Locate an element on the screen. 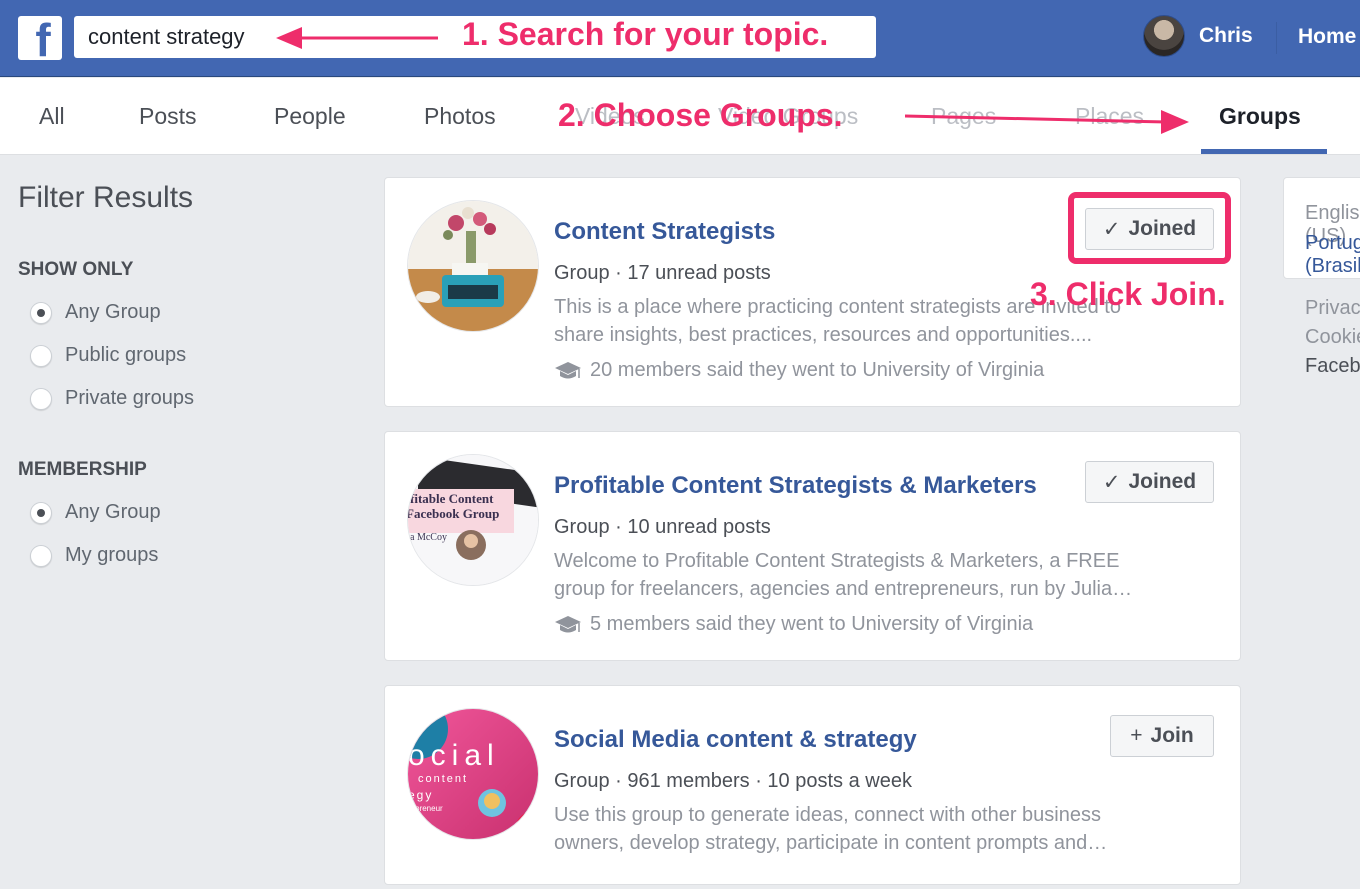 This screenshot has width=1360, height=889. search-input is located at coordinates (188, 37).